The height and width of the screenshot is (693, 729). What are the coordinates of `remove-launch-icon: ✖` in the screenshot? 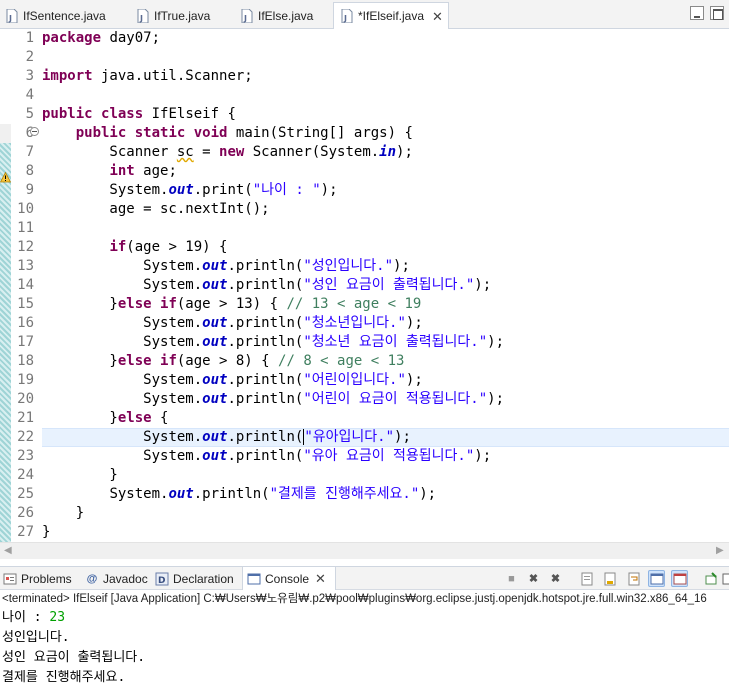 It's located at (533, 578).